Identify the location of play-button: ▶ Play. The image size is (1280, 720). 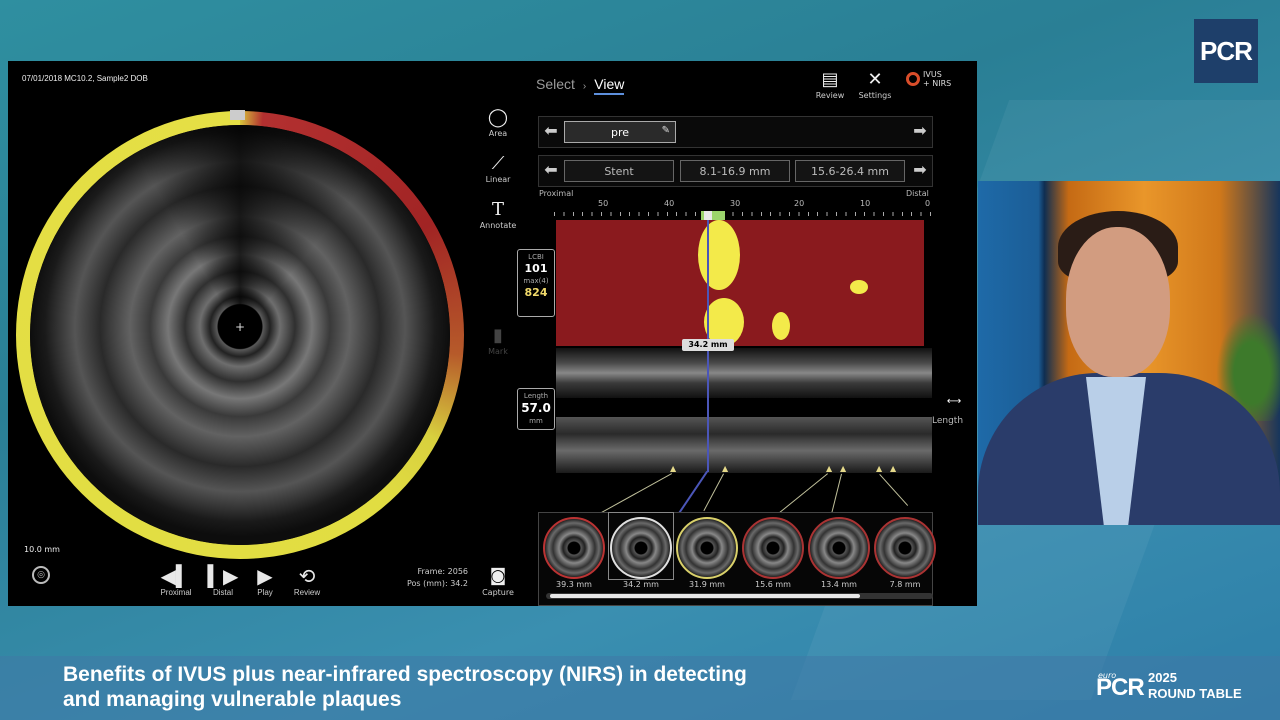
(265, 581).